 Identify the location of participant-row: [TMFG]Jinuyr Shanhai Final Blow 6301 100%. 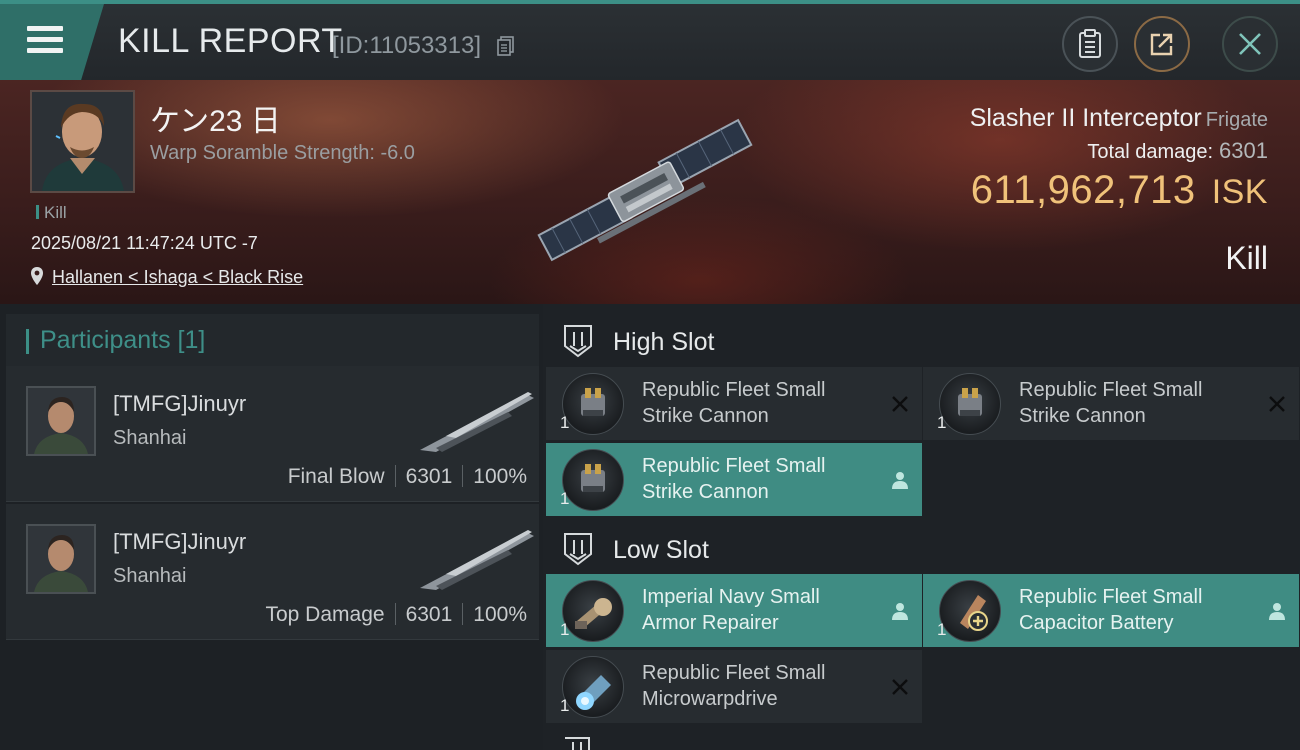
(272, 434).